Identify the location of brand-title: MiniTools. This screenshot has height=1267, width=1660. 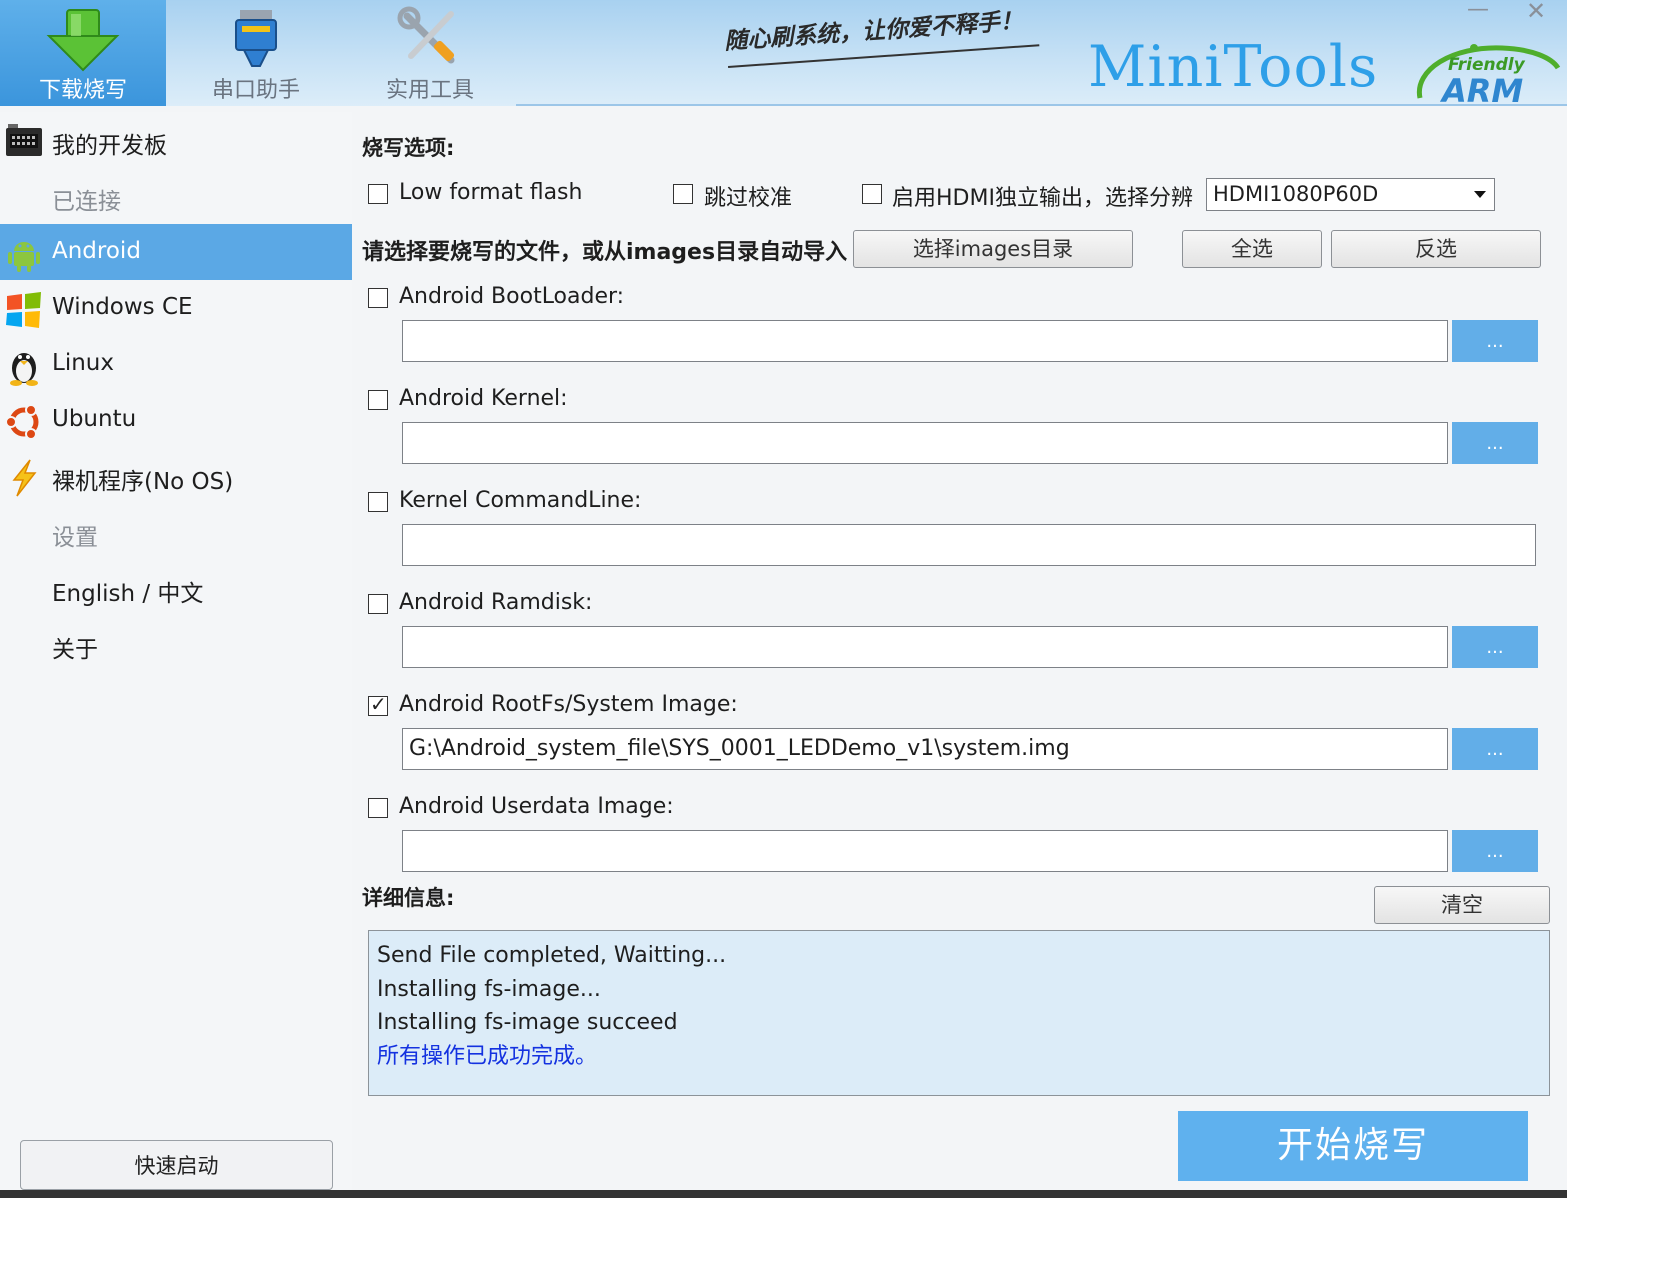
(1233, 67).